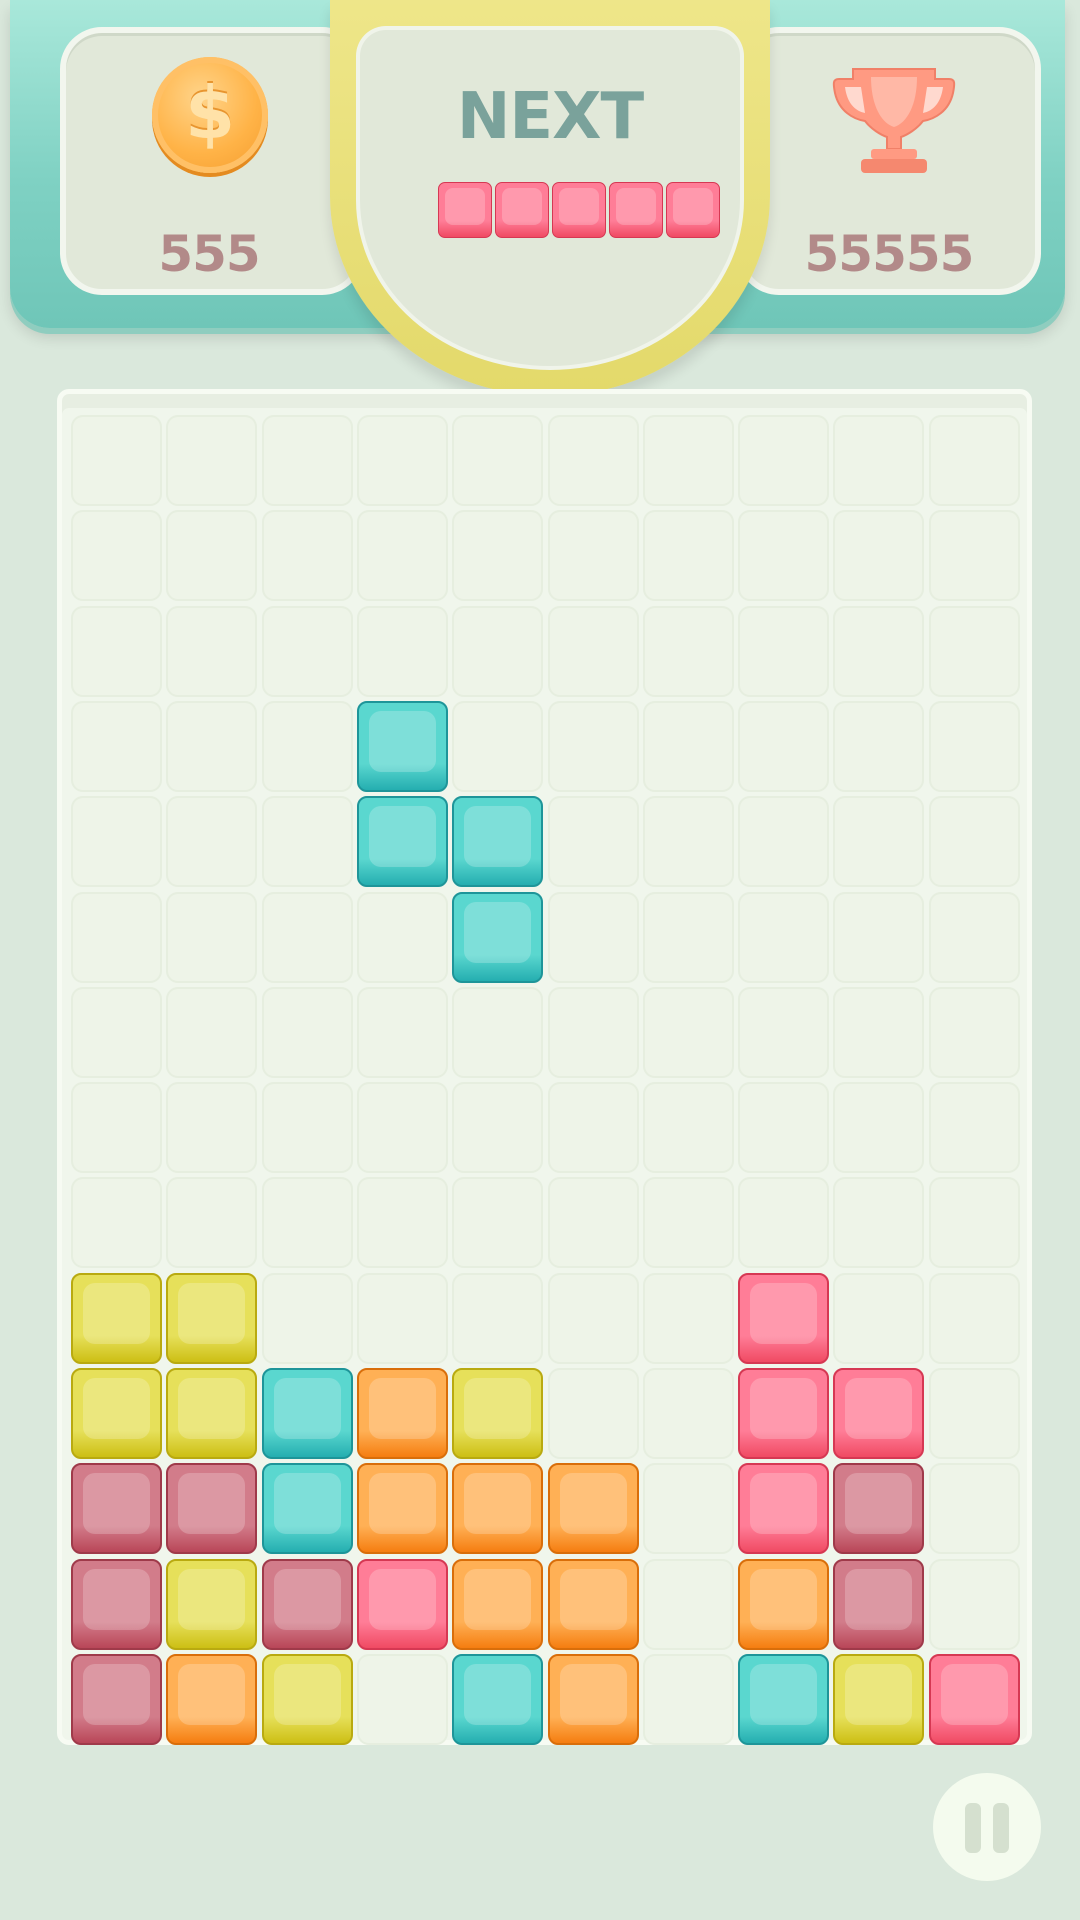  Describe the element at coordinates (987, 1827) in the screenshot. I see `pause-button` at that location.